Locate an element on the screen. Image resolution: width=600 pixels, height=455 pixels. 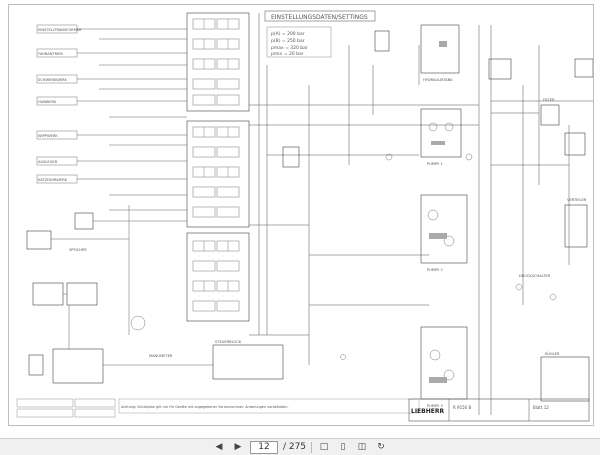
next-icon: ▶ is located at coordinates (238, 447).